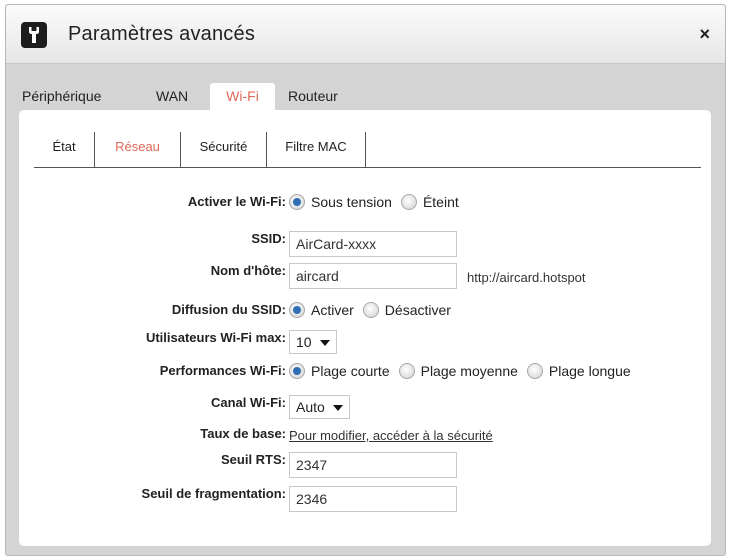  Describe the element at coordinates (253, 459) in the screenshot. I see `label-rts: Seuil RTS:` at that location.